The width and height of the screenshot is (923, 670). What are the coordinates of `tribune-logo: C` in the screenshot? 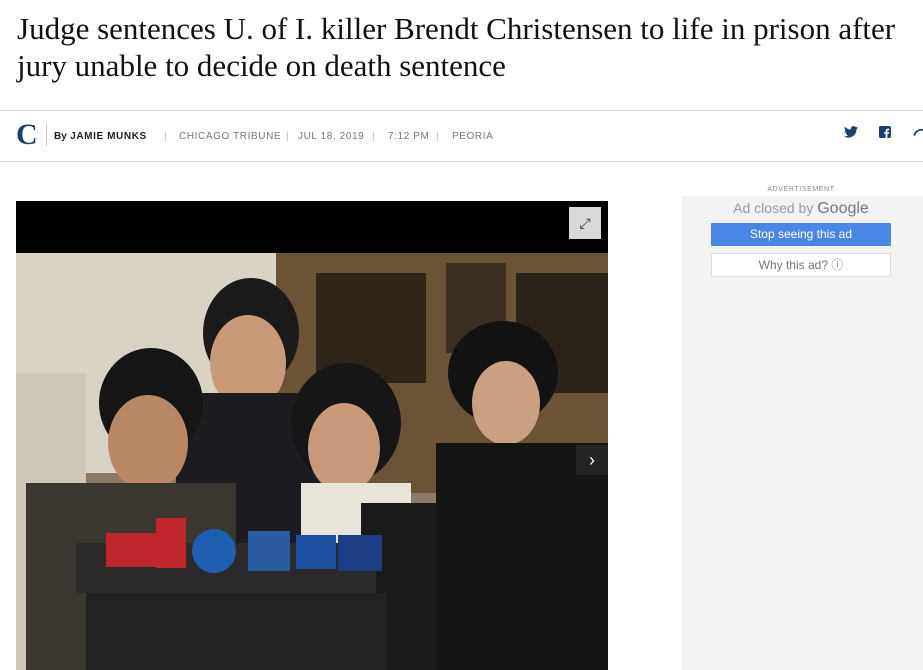 It's located at (29, 135).